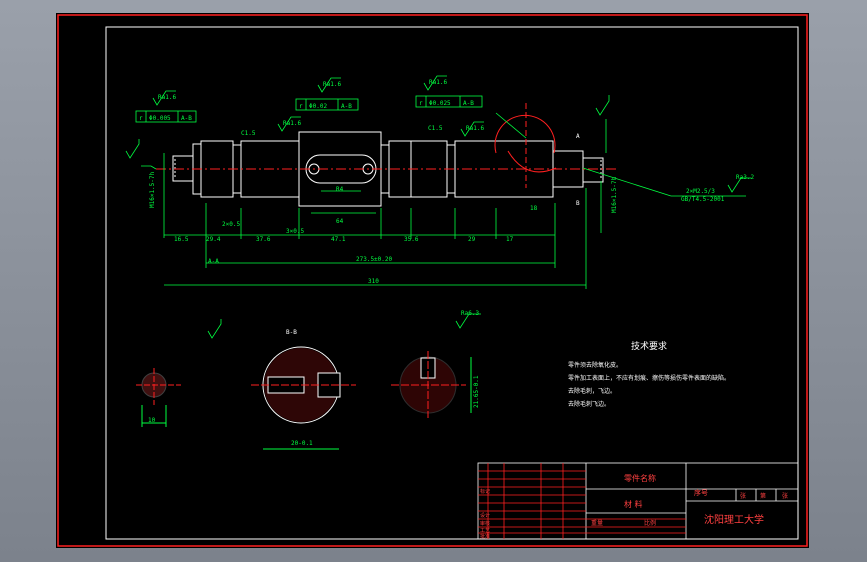  Describe the element at coordinates (332, 84) in the screenshot. I see `ra-label-2: Ra1.6` at that location.